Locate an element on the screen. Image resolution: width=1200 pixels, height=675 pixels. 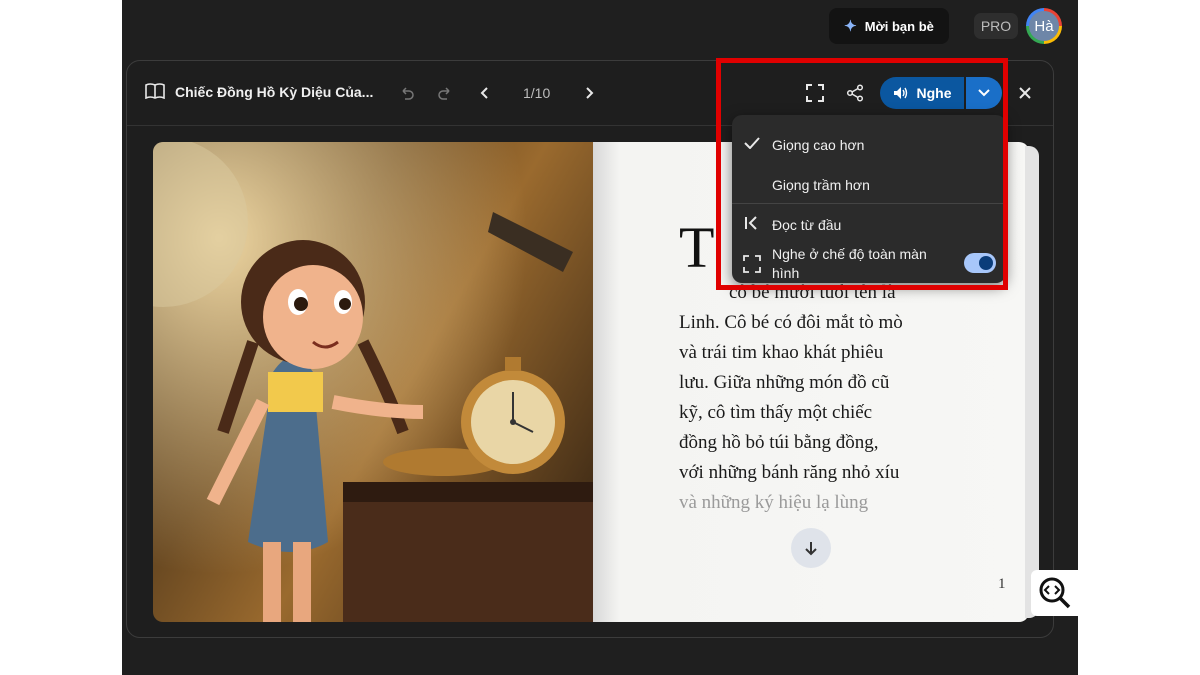
redo-icon is located at coordinates (444, 93).